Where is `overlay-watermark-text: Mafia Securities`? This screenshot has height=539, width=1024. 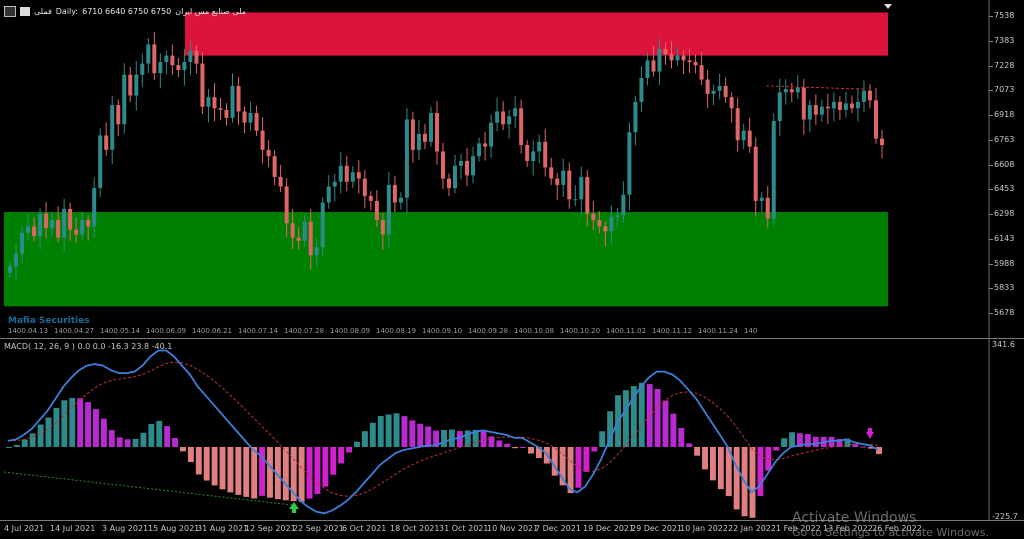
overlay-watermark-text: Mafia Securities is located at coordinates (49, 321).